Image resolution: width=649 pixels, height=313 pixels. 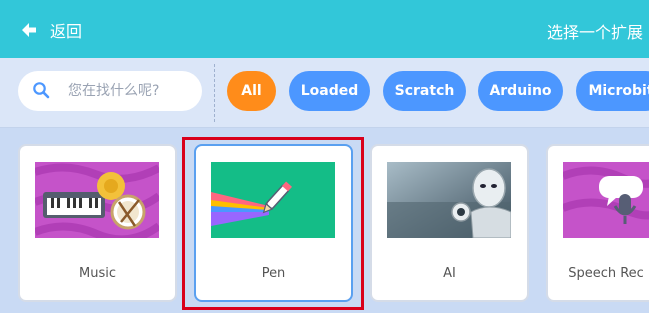 What do you see at coordinates (449, 200) in the screenshot?
I see `ai-thumbnail` at bounding box center [449, 200].